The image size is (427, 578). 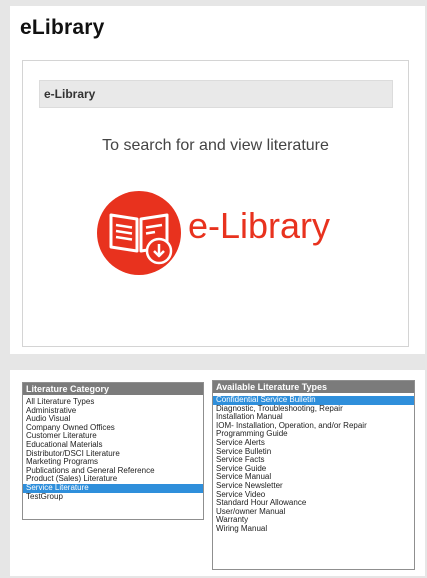 I want to click on literature-type-list-item: Service Newsletter, so click(x=313, y=486).